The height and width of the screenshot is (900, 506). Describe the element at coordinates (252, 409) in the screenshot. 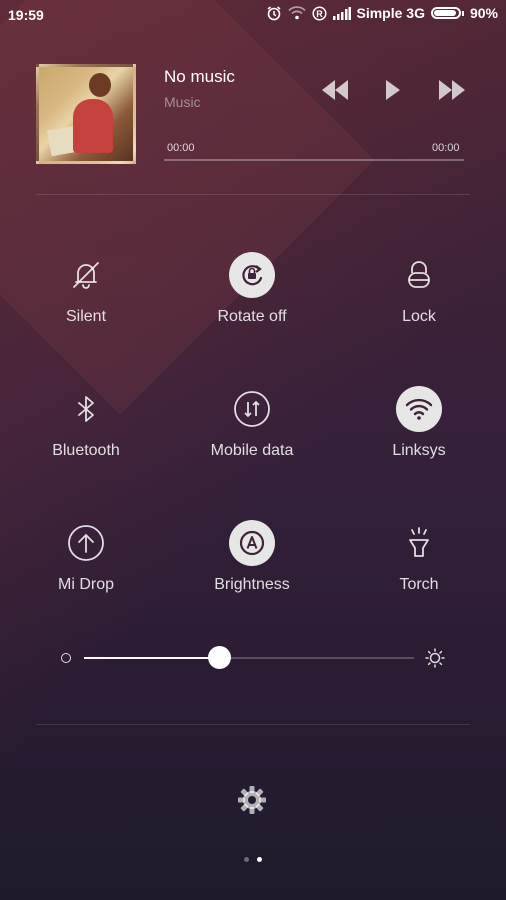

I see `mobile-data-icon` at that location.